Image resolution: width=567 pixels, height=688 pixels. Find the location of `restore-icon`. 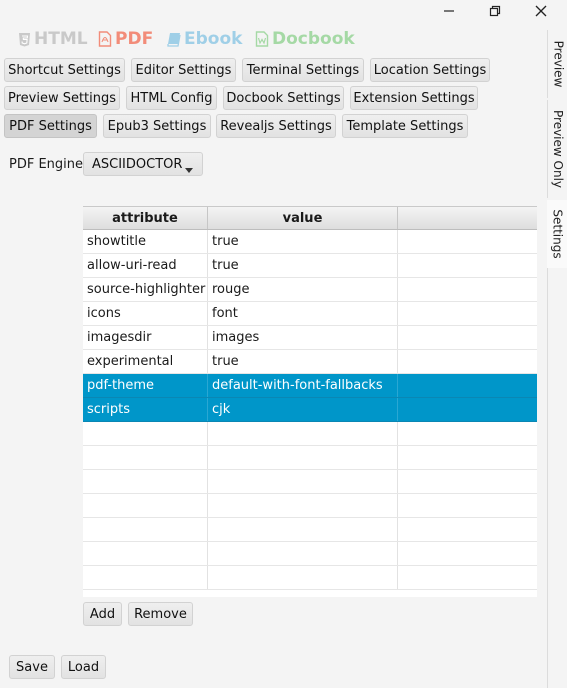

restore-icon is located at coordinates (495, 11).